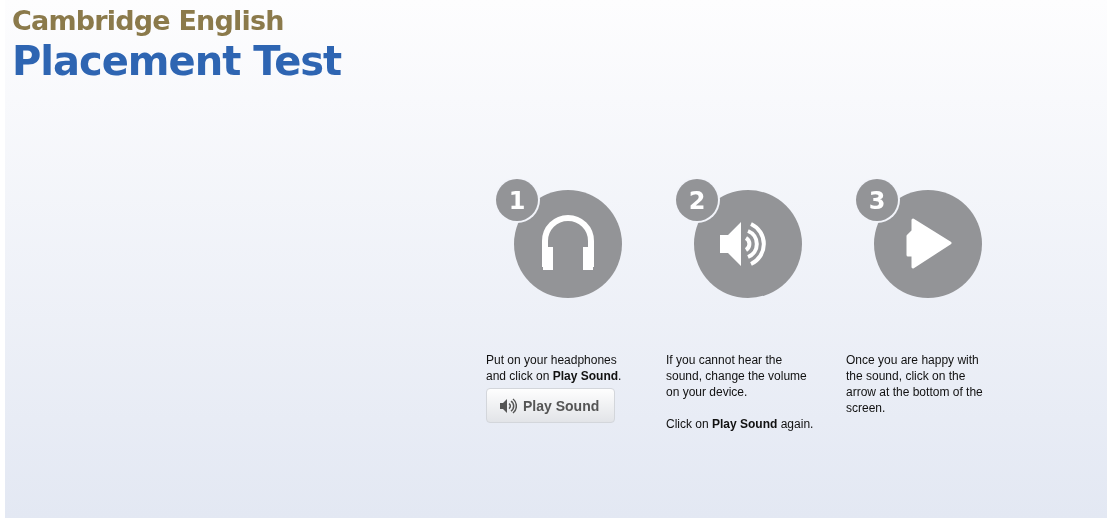 The width and height of the screenshot is (1112, 520). Describe the element at coordinates (697, 200) in the screenshot. I see `step-number-badge: 2` at that location.